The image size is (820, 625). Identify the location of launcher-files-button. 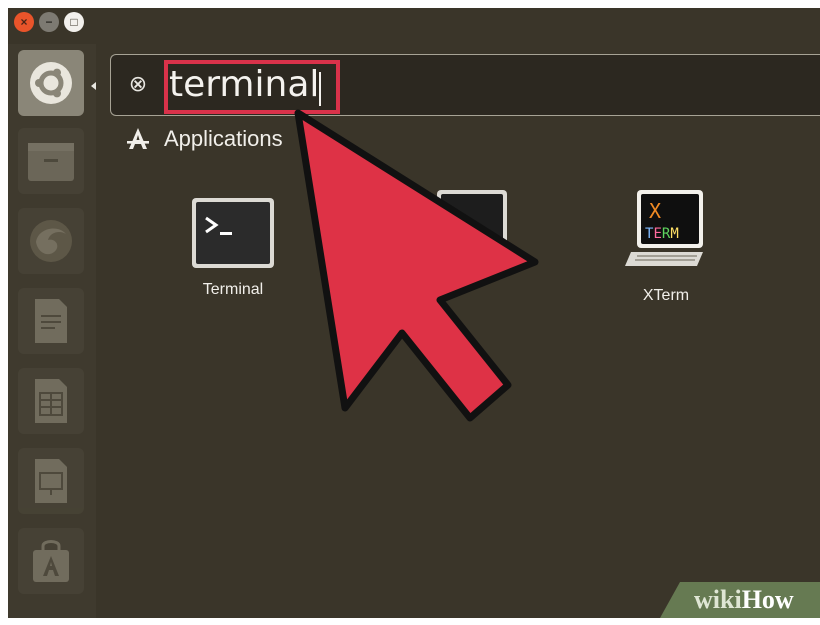
(51, 161).